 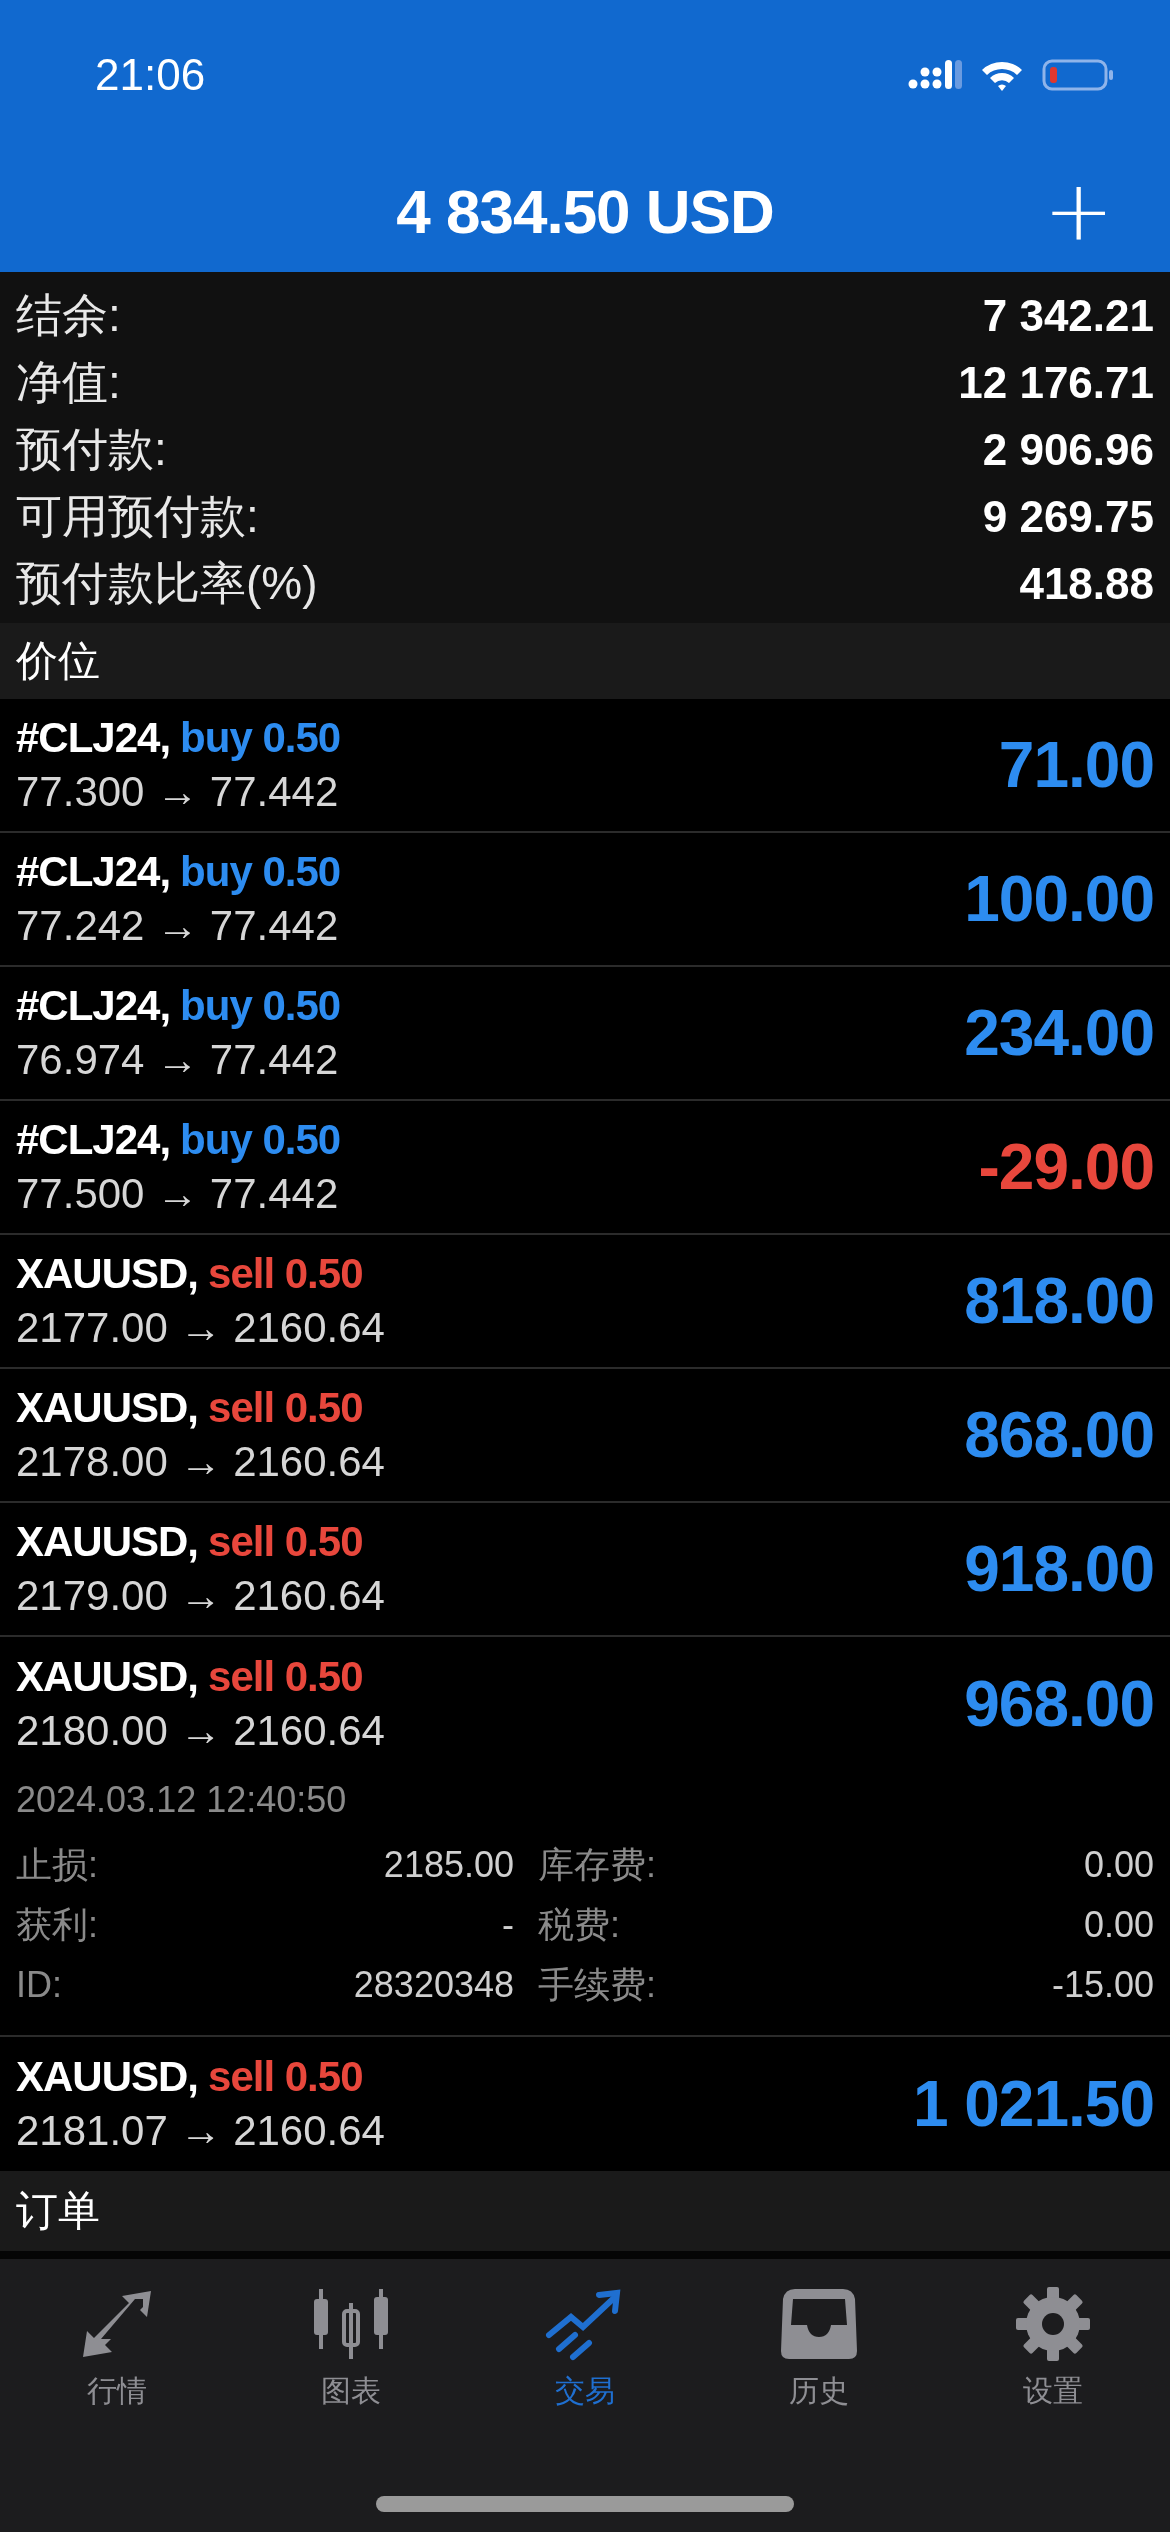 What do you see at coordinates (1059, 899) in the screenshot?
I see `position-profit: 100.00` at bounding box center [1059, 899].